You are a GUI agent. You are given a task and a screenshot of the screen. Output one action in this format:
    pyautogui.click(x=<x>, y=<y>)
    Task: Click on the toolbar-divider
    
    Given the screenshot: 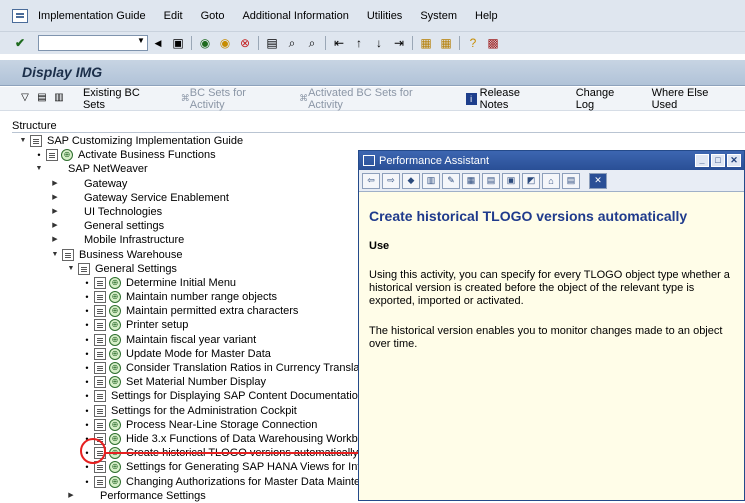 What is the action you would take?
    pyautogui.click(x=258, y=43)
    